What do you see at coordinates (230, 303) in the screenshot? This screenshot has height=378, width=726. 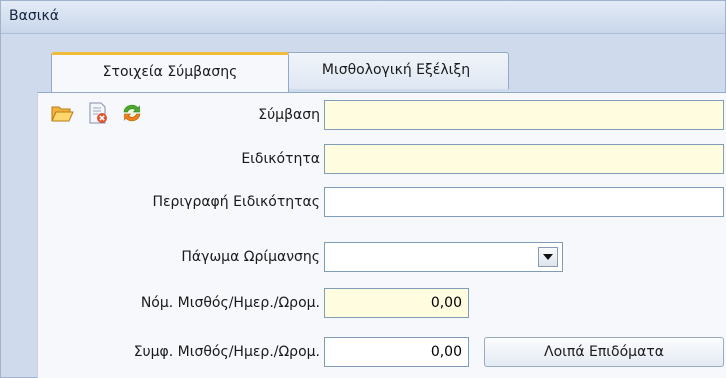 I see `legal-salary-label: Νόμ. Μισθός/Ημερ./Ωρομ.` at bounding box center [230, 303].